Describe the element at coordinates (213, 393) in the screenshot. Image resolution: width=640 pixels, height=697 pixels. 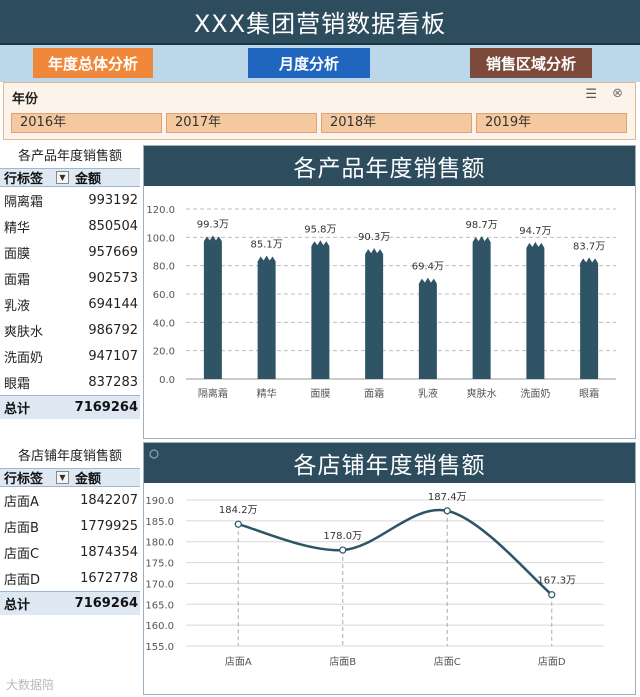
I see `x-tick-label: 隔离霜` at that location.